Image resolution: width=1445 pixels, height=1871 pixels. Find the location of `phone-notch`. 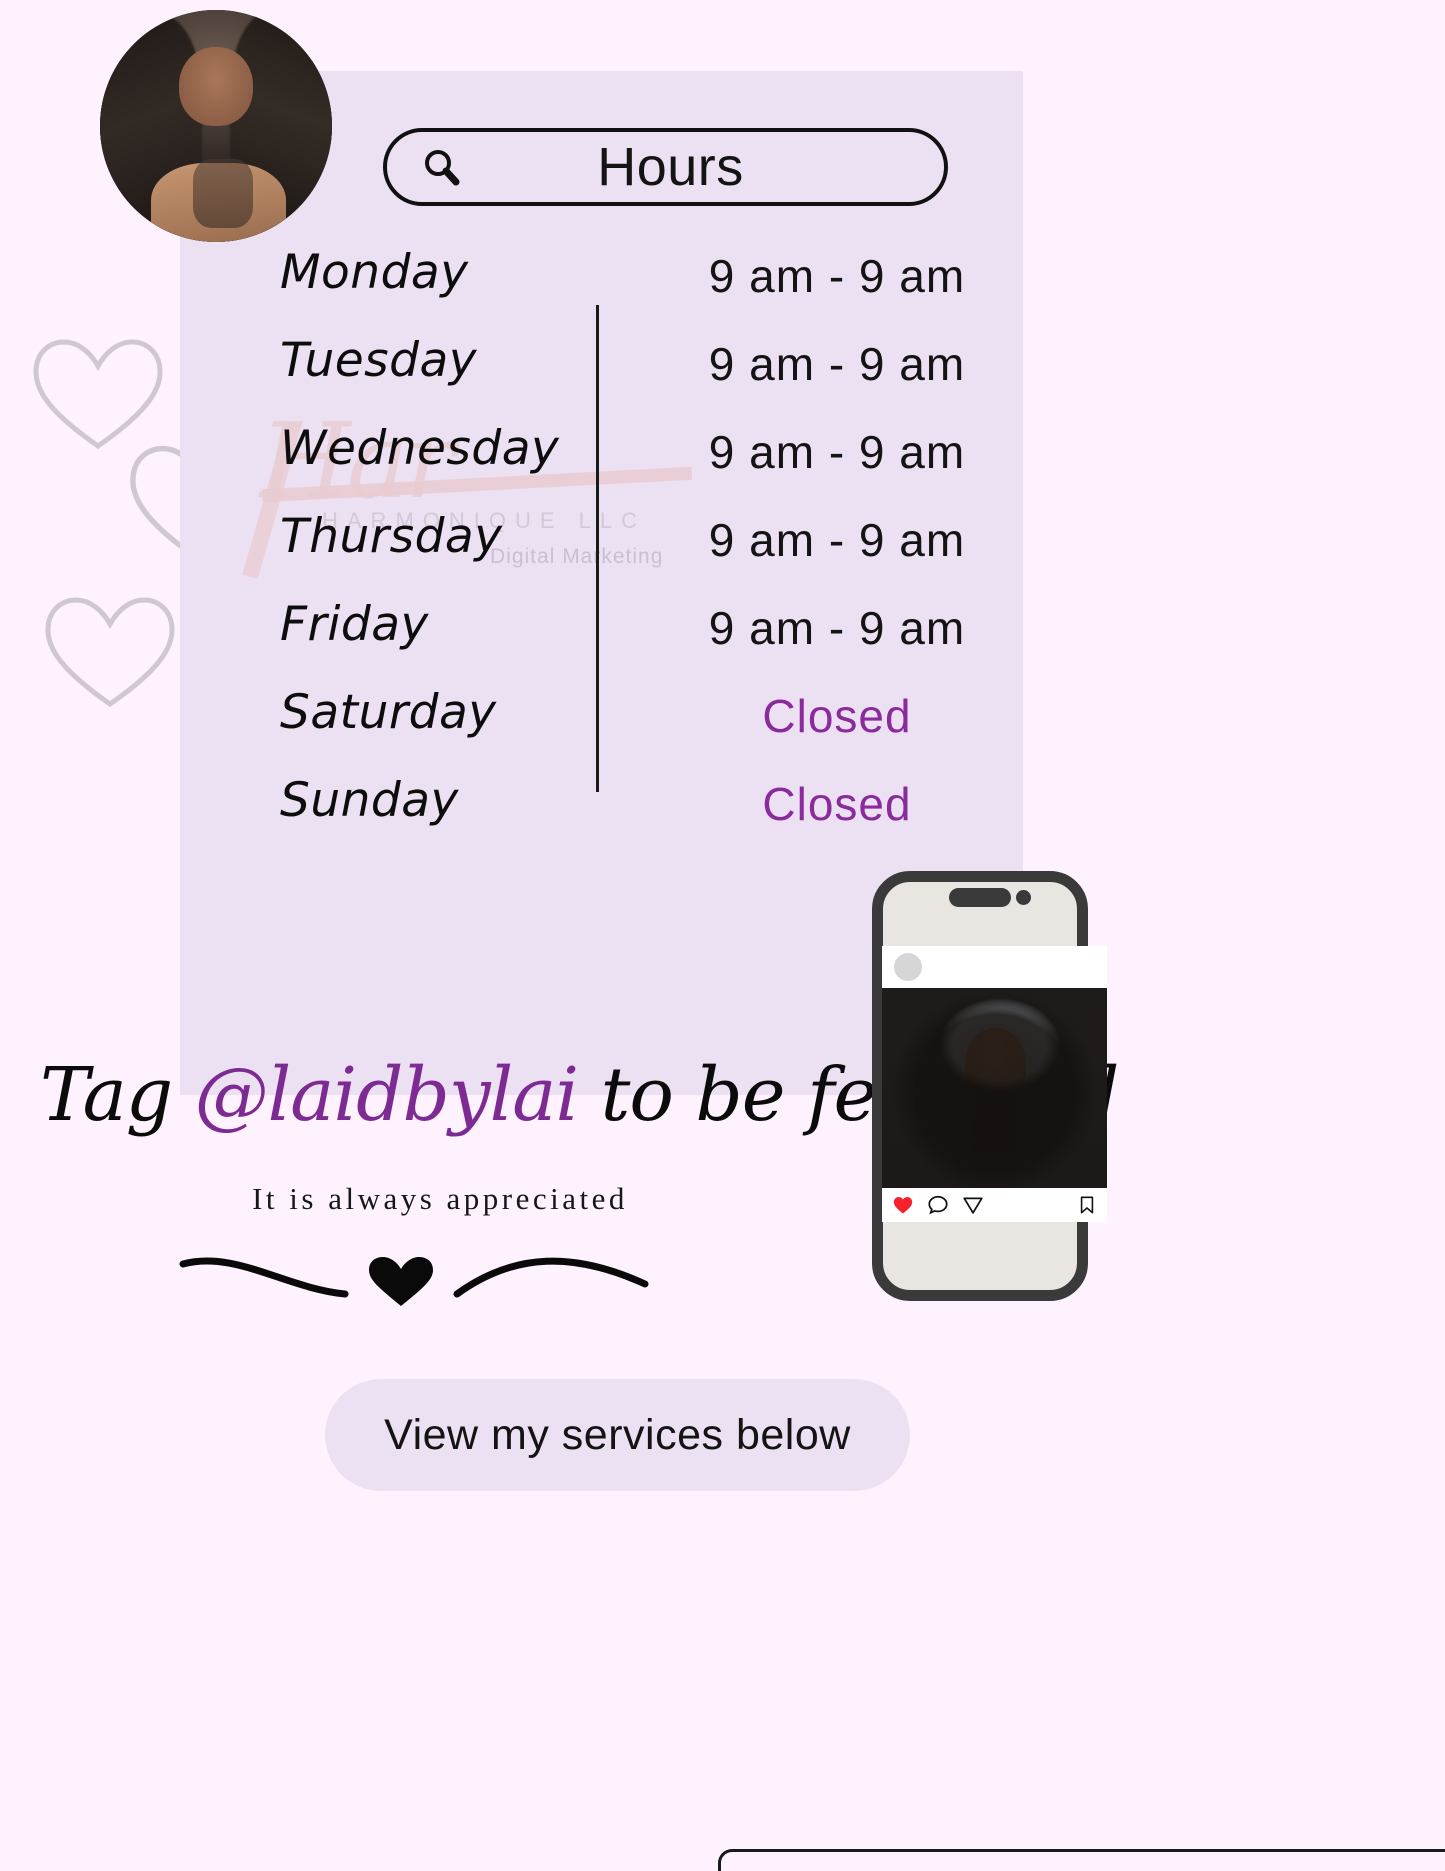

phone-notch is located at coordinates (980, 897).